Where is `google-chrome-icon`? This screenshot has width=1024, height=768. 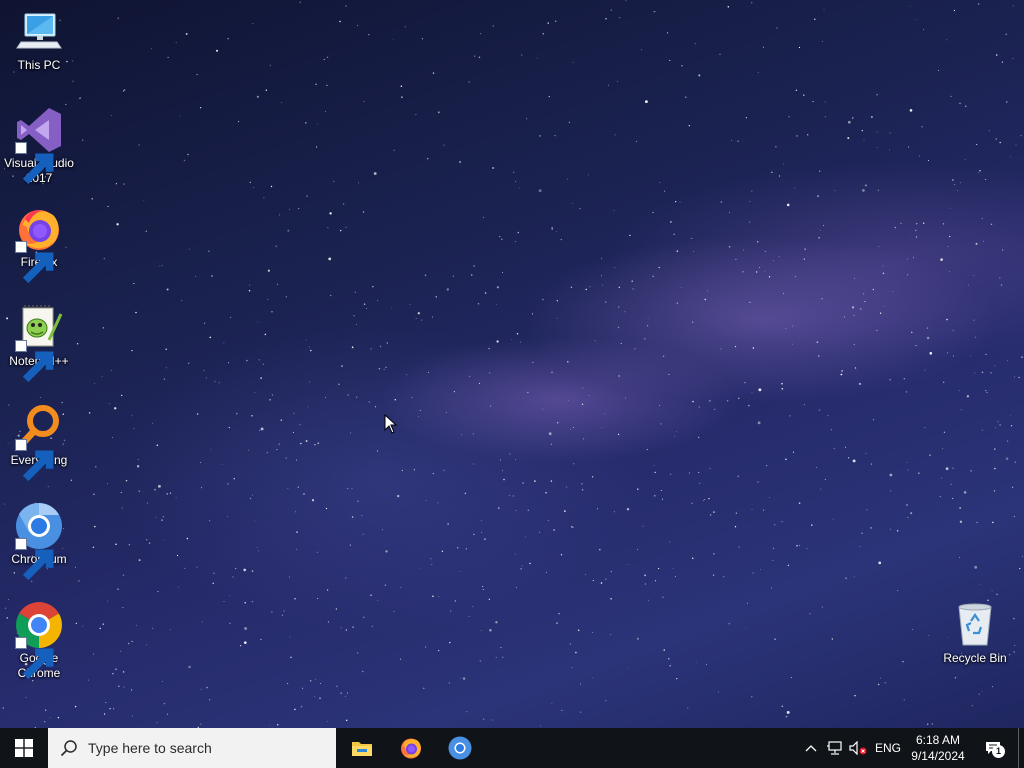 google-chrome-icon is located at coordinates (39, 640).